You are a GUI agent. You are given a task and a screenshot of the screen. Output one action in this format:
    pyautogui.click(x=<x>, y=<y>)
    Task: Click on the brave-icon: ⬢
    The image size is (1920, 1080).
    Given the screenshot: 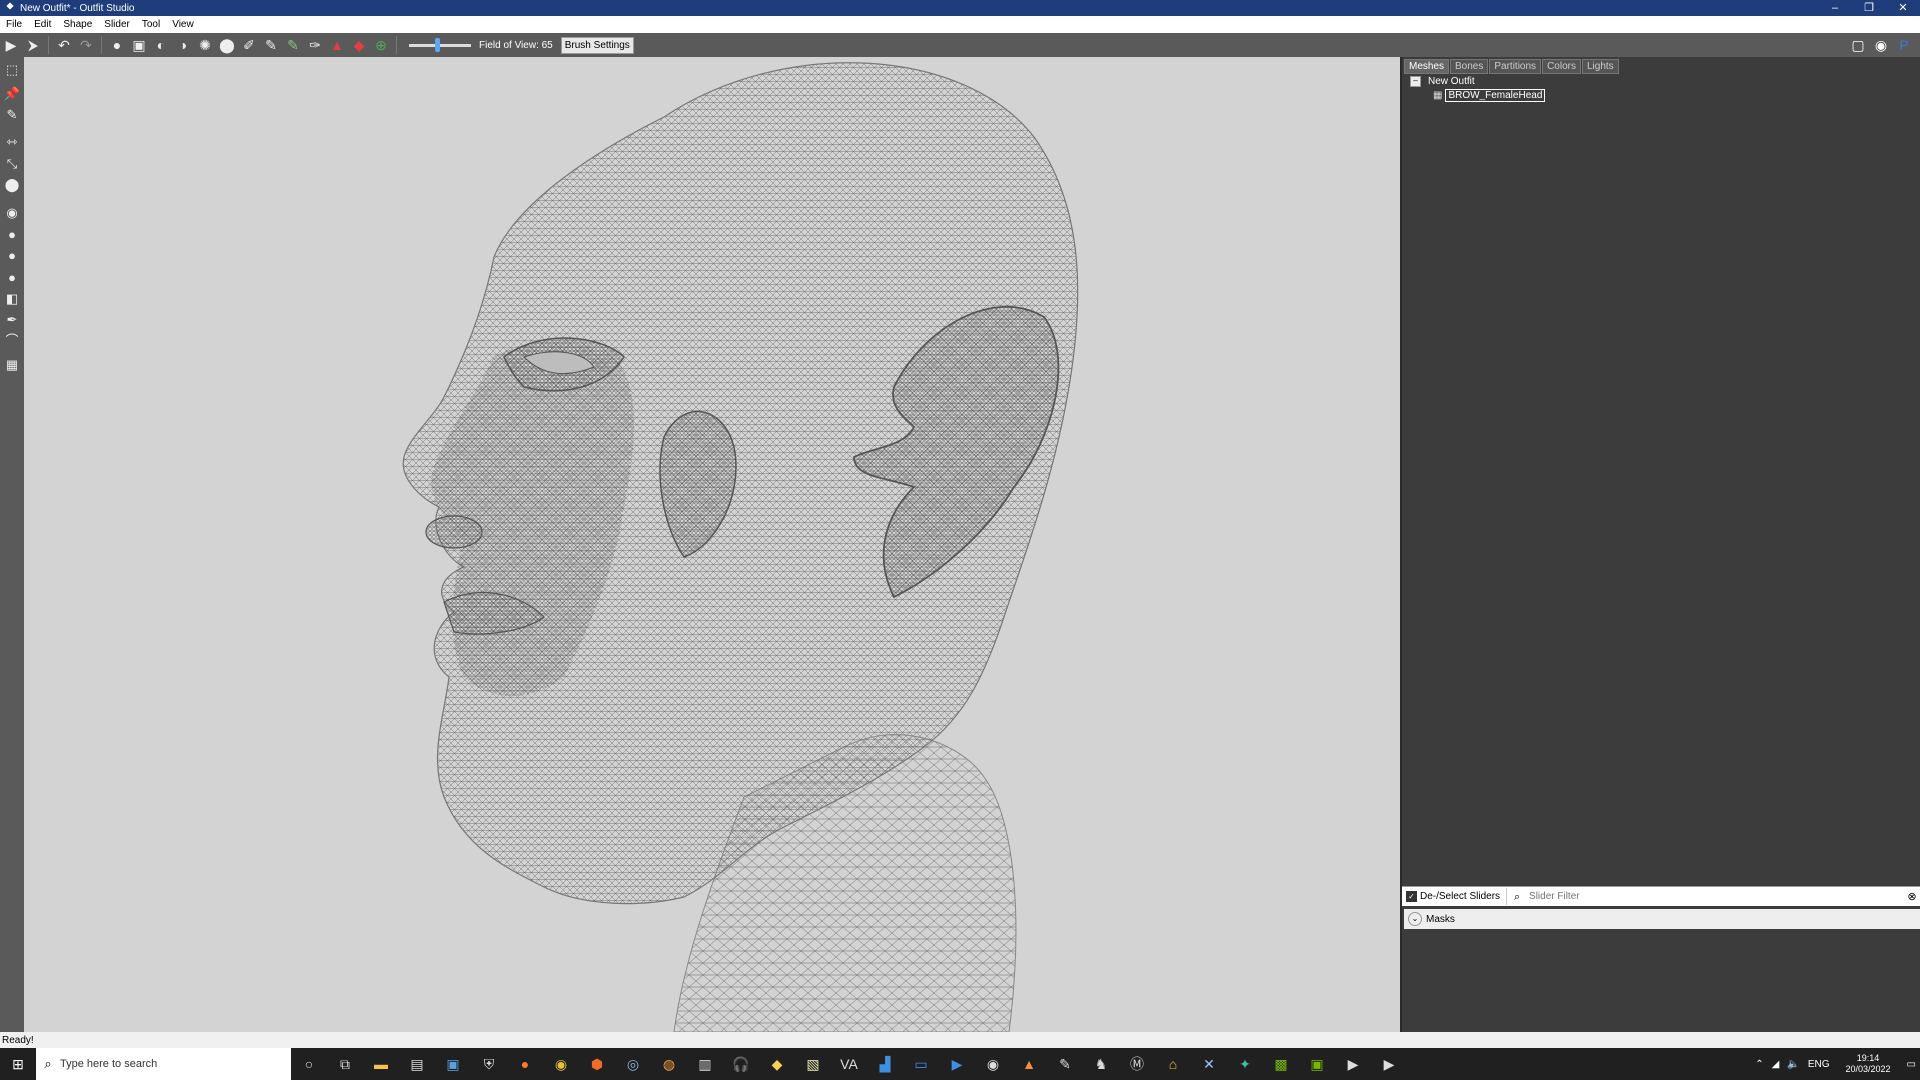 What is the action you would take?
    pyautogui.click(x=597, y=1064)
    